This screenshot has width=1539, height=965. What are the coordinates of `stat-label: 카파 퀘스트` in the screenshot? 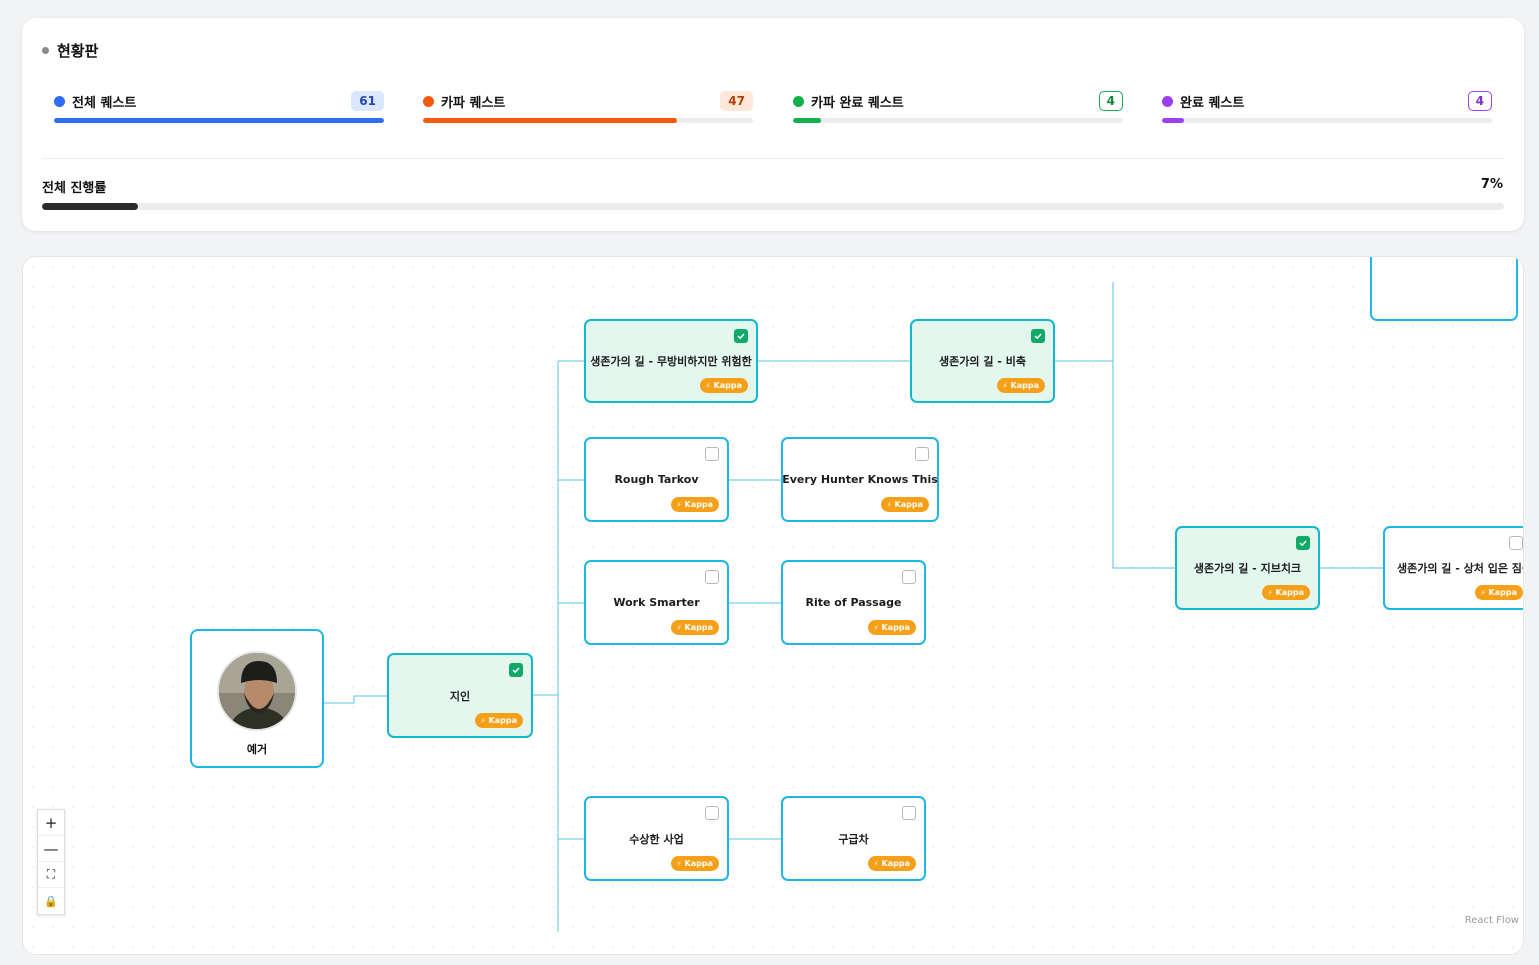 It's located at (473, 103).